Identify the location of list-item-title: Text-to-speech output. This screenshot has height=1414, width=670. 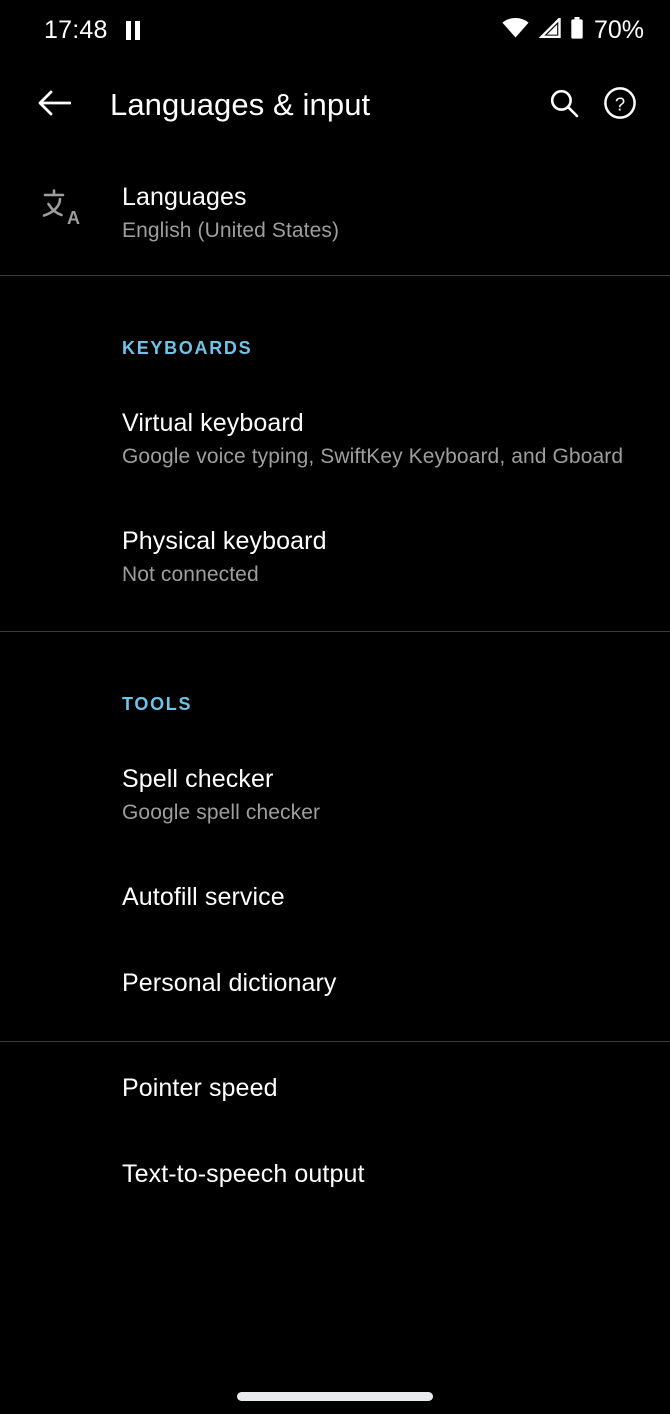
(243, 1174).